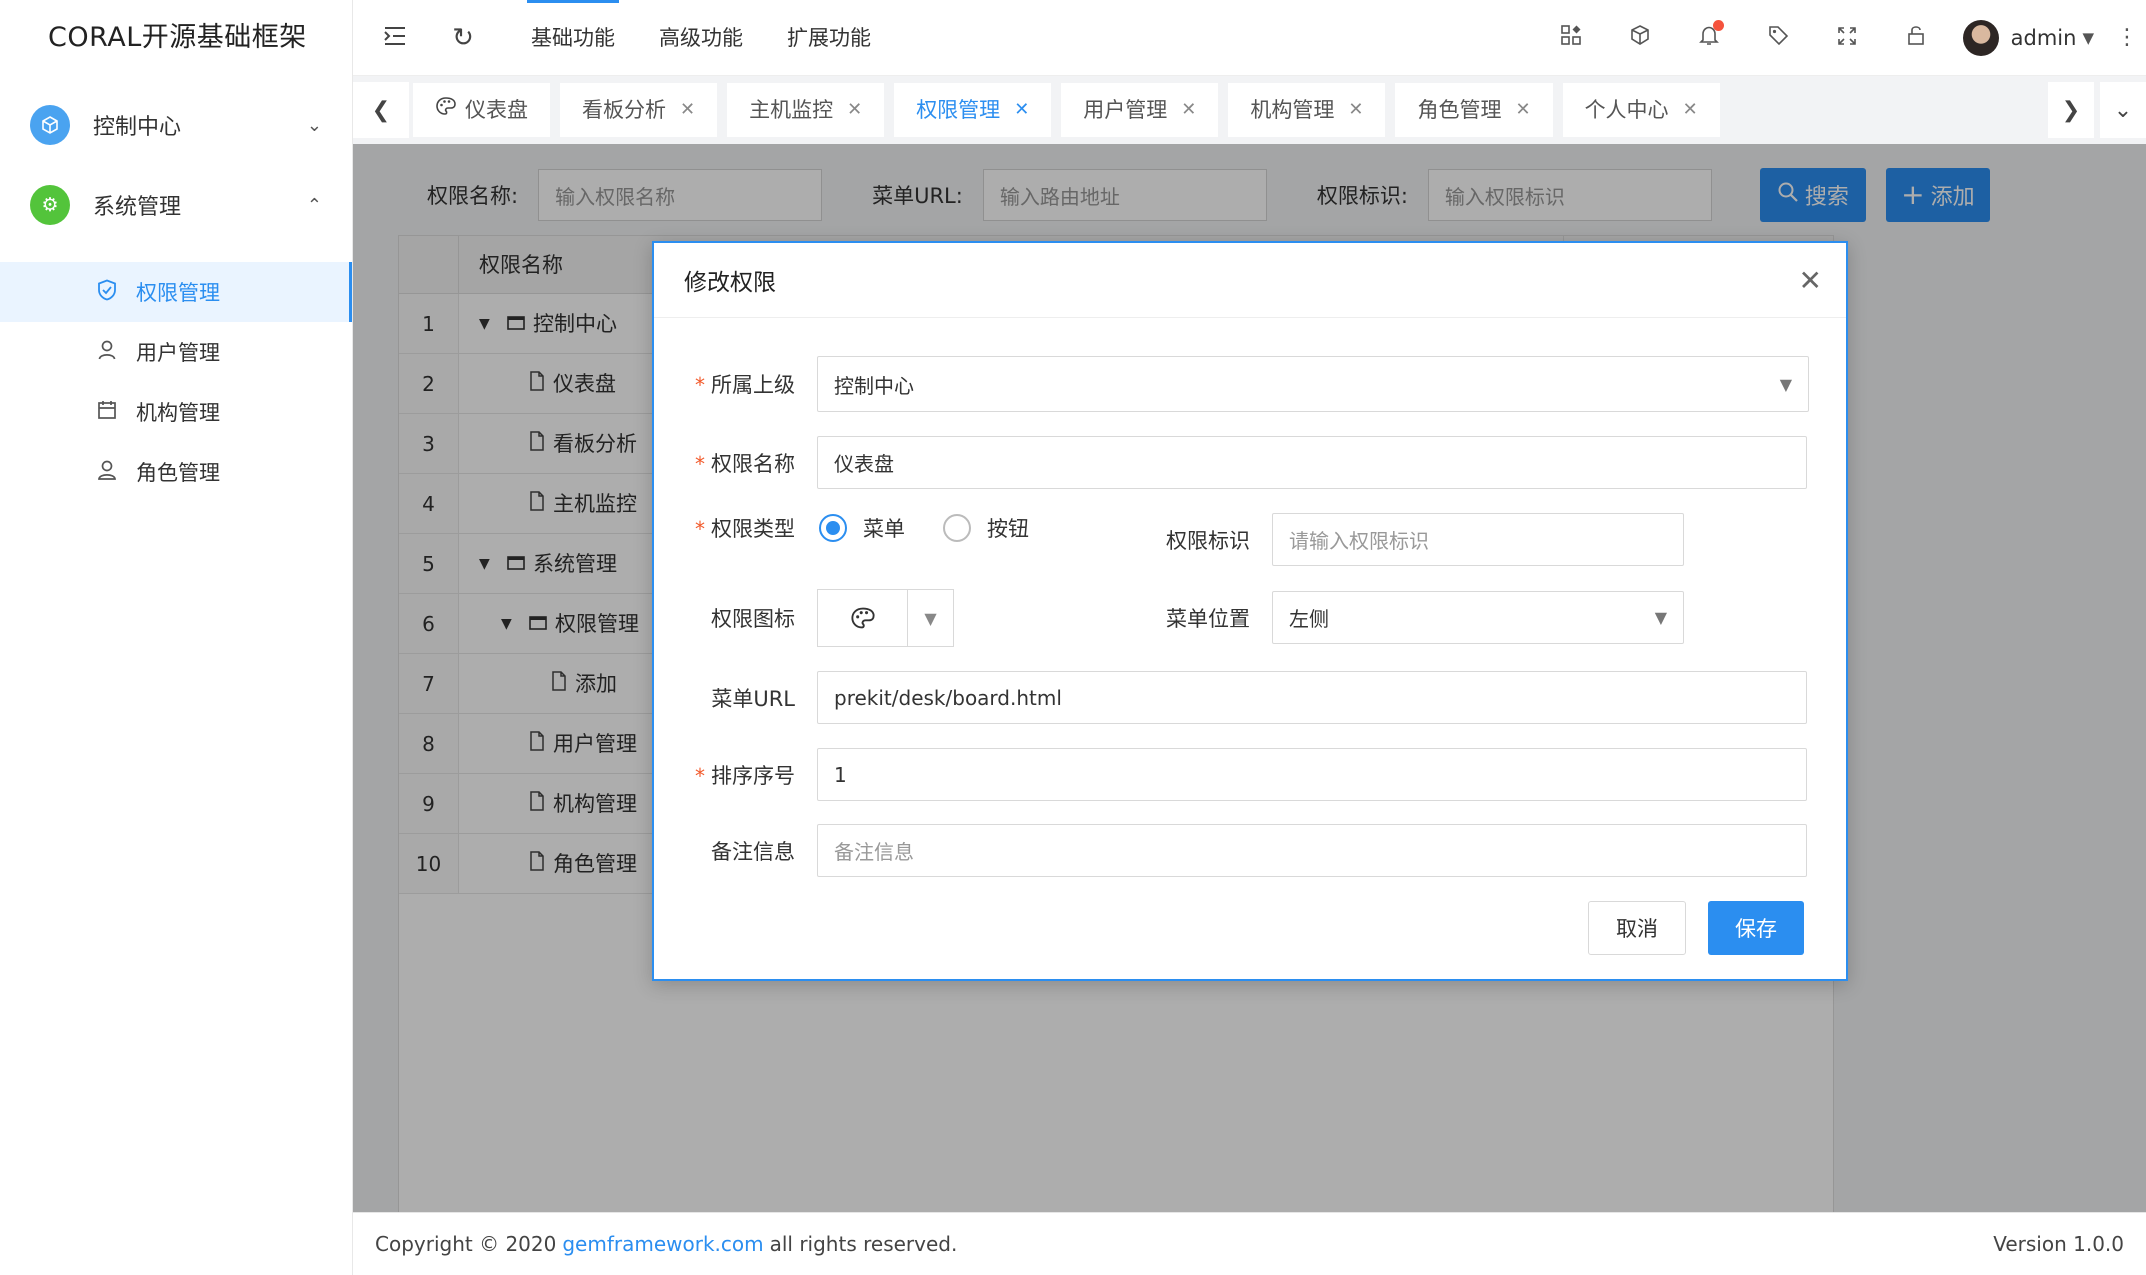 The width and height of the screenshot is (2146, 1275). Describe the element at coordinates (573, 38) in the screenshot. I see `top-nav-basic: 基础功能` at that location.